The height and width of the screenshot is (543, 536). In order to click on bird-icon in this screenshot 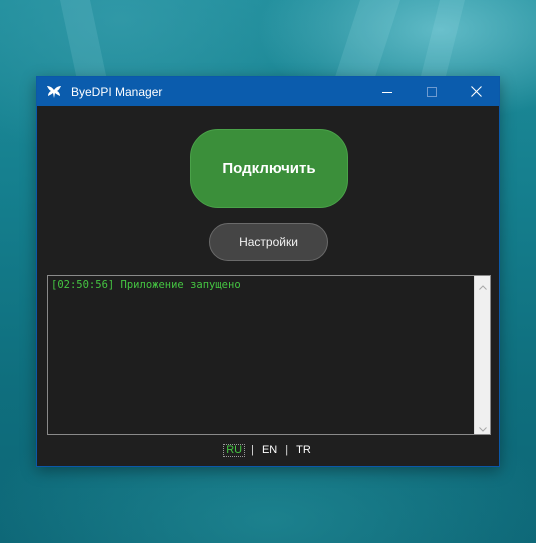, I will do `click(54, 92)`.